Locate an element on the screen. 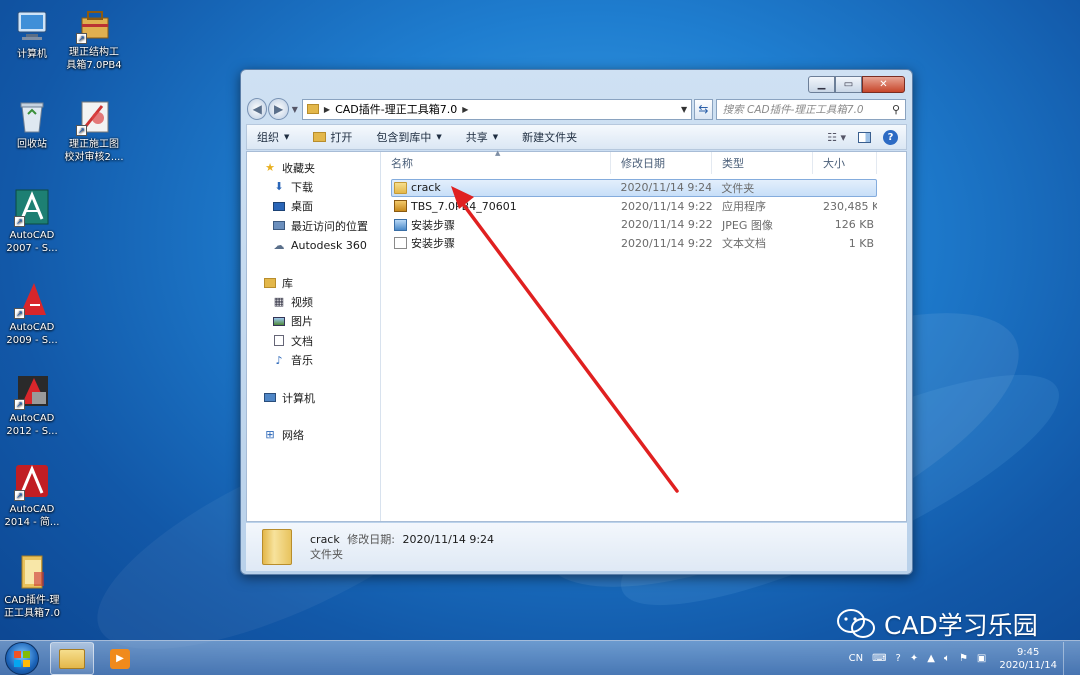 The height and width of the screenshot is (675, 1080). nav-label: 桌面 is located at coordinates (302, 207).